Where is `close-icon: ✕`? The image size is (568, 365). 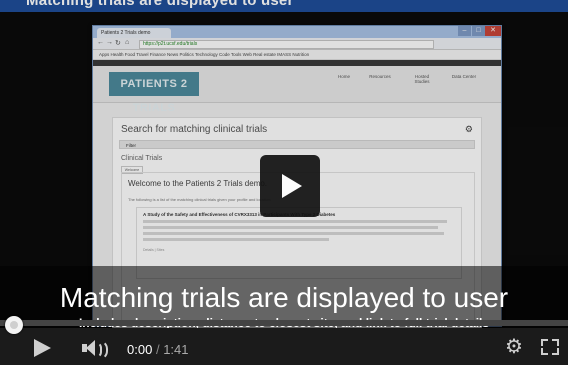
close-icon: ✕ is located at coordinates (493, 31).